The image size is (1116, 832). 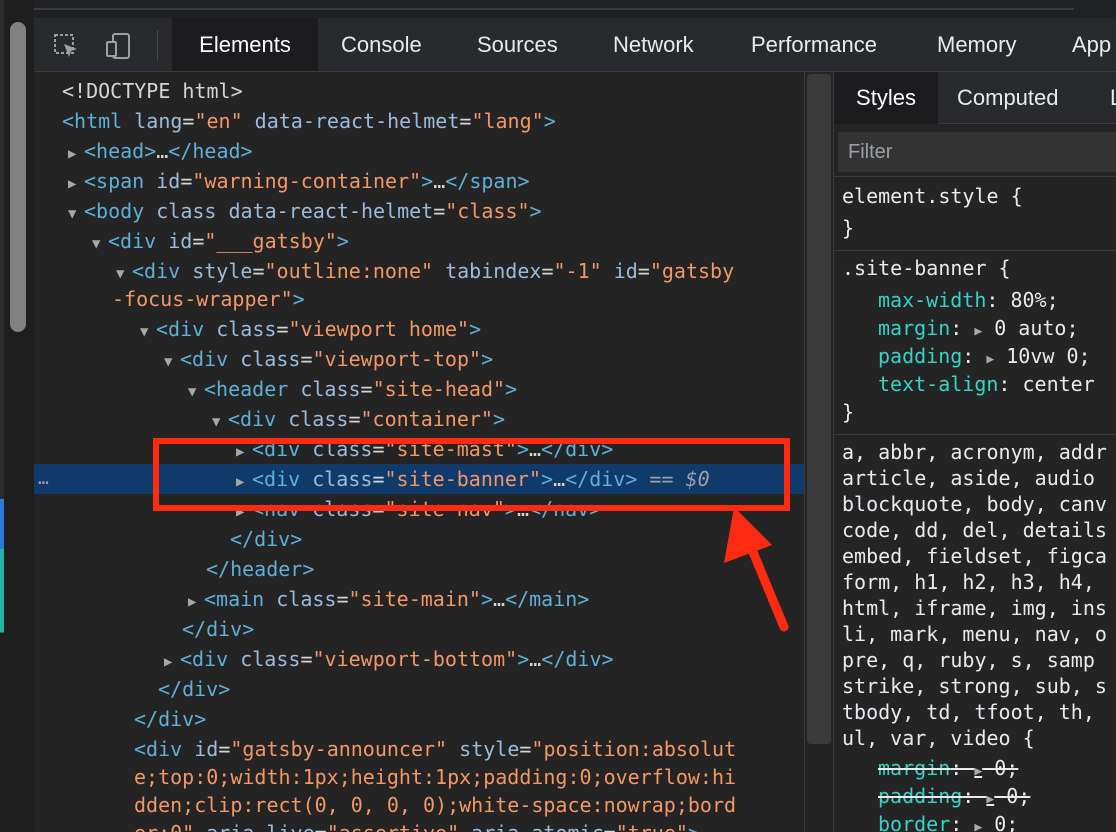 What do you see at coordinates (984, 356) in the screenshot?
I see `css-prop-padding: padding: ▶ 10vw 0;` at bounding box center [984, 356].